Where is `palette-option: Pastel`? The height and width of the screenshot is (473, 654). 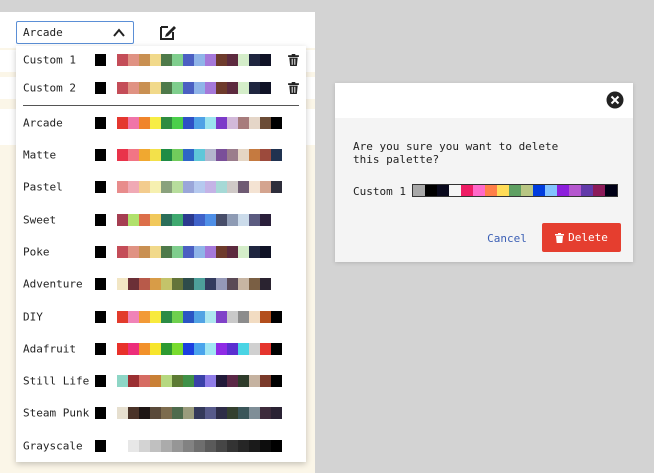
palette-option: Pastel is located at coordinates (161, 187).